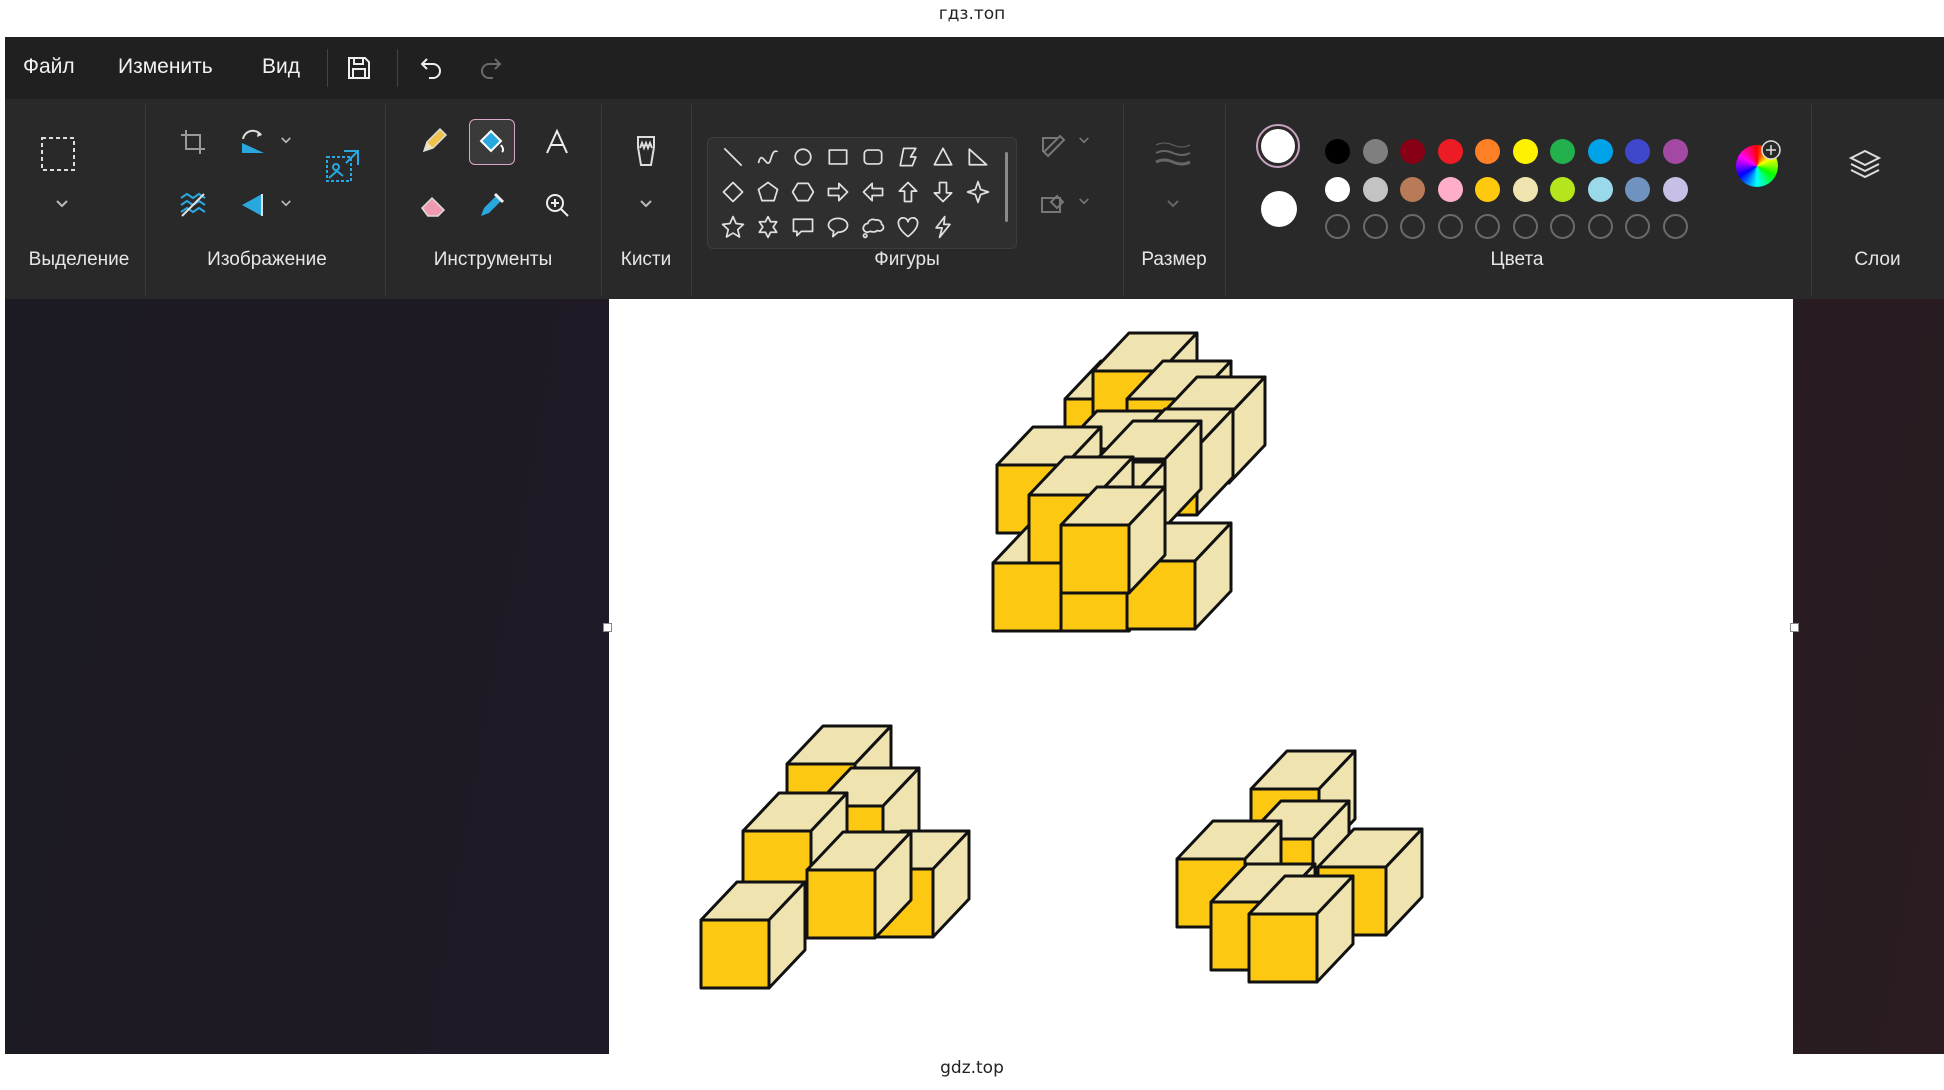 This screenshot has height=1090, width=1944. Describe the element at coordinates (873, 227) in the screenshot. I see `cloud-callout-shape` at that location.